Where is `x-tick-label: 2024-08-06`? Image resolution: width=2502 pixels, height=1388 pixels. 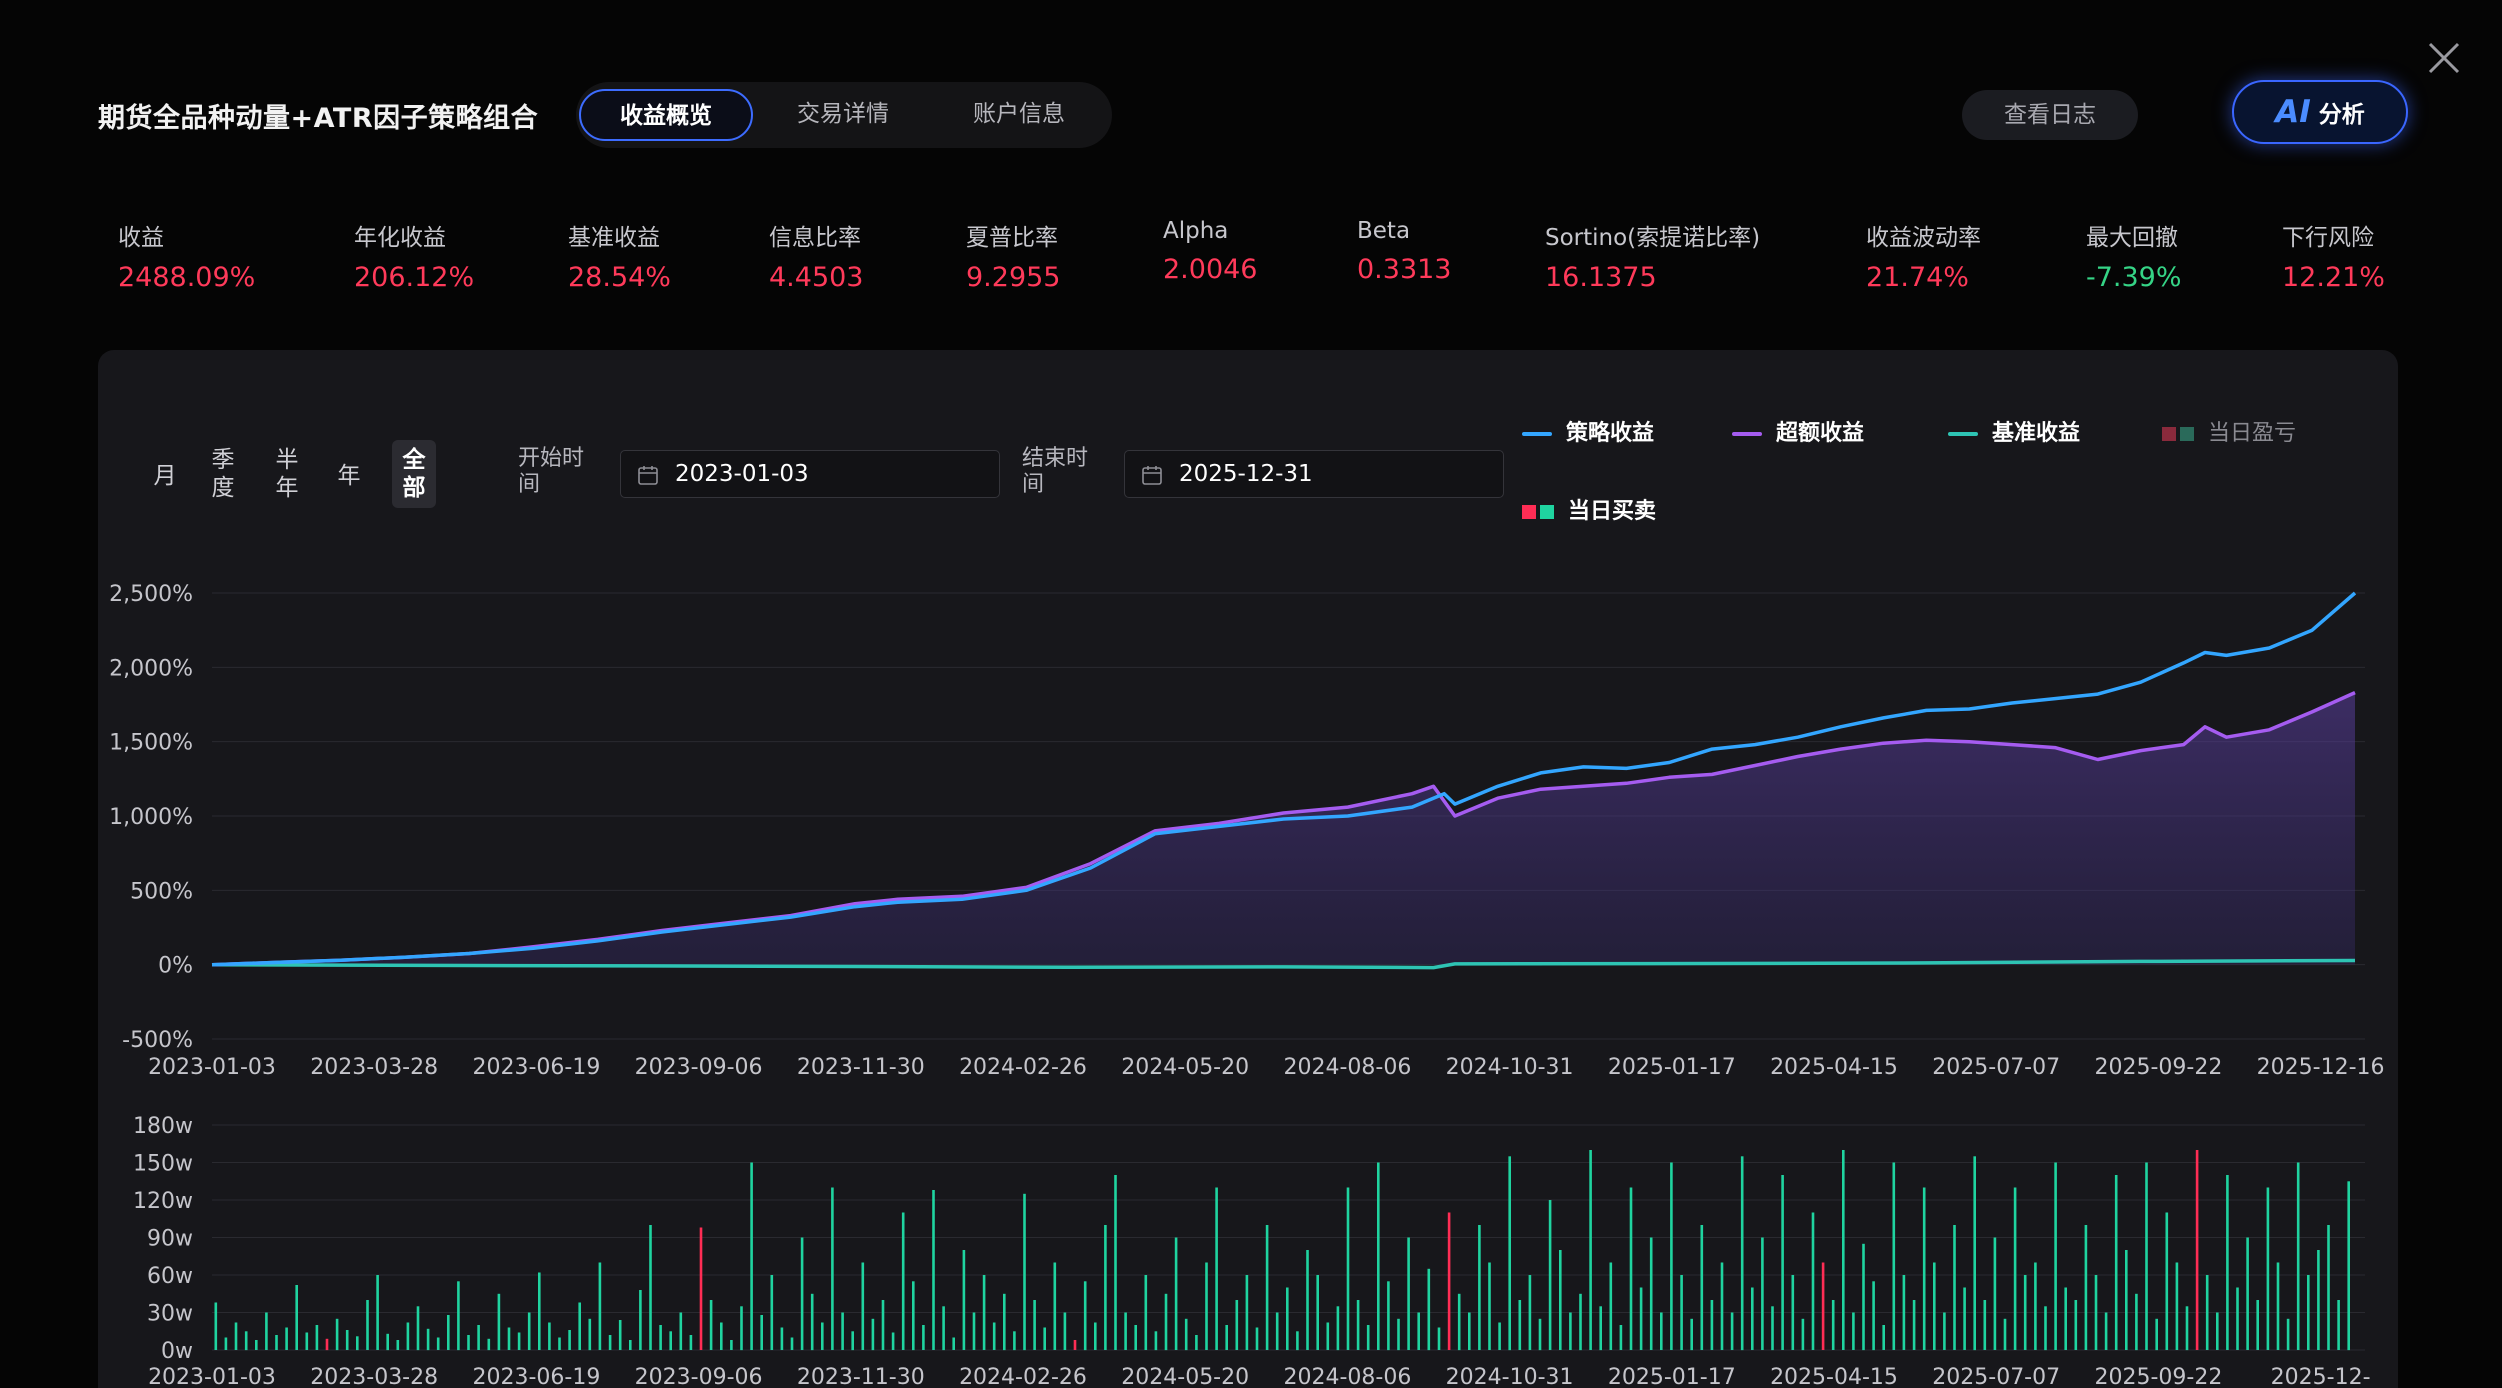 x-tick-label: 2024-08-06 is located at coordinates (1347, 1067).